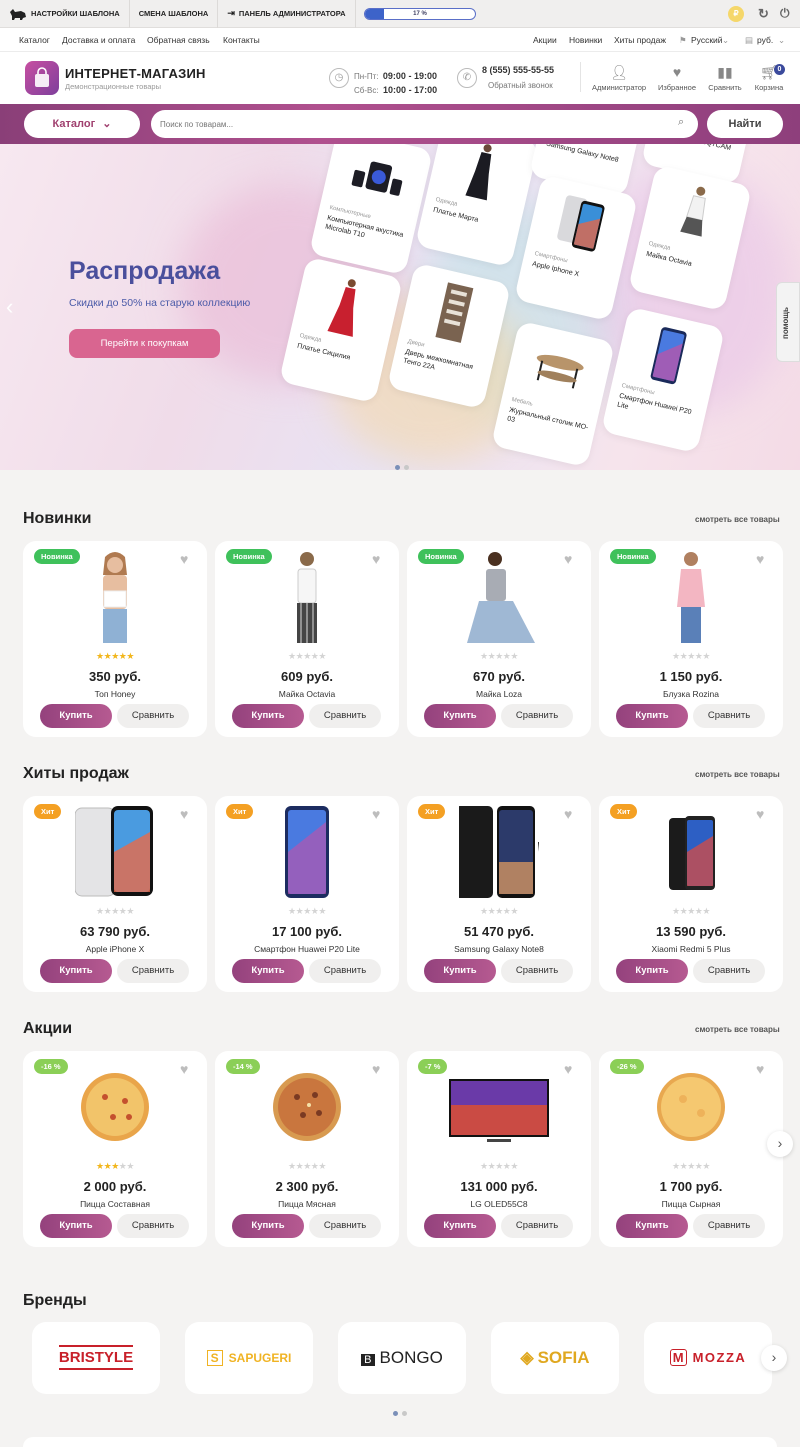 This screenshot has width=800, height=1447. I want to click on product-name: Смартфон Huawei P20 Lite, so click(307, 949).